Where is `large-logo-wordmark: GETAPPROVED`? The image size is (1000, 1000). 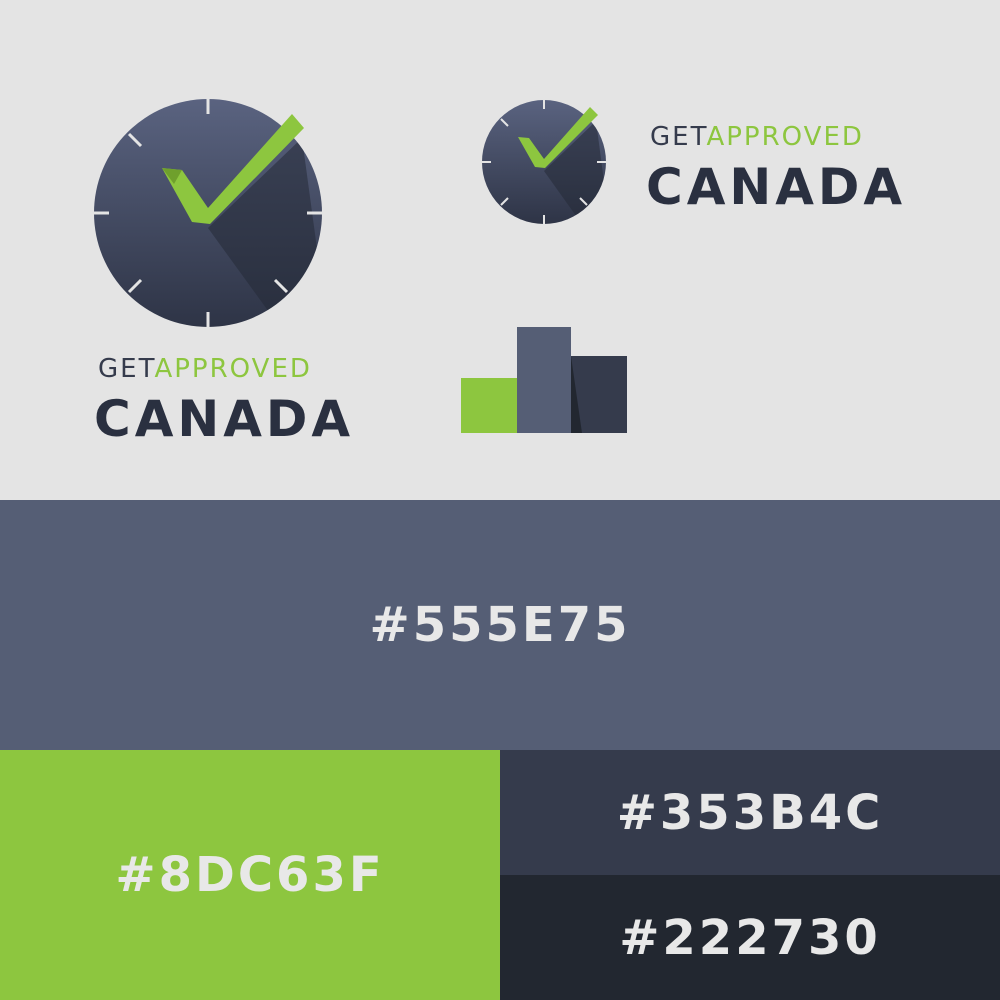 large-logo-wordmark: GETAPPROVED is located at coordinates (205, 369).